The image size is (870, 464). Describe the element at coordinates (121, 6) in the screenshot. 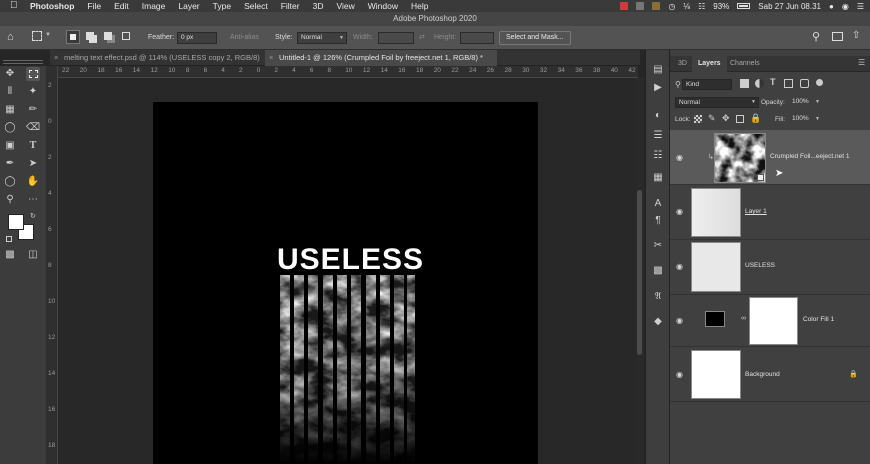

I see `menu-edit: Edit` at that location.